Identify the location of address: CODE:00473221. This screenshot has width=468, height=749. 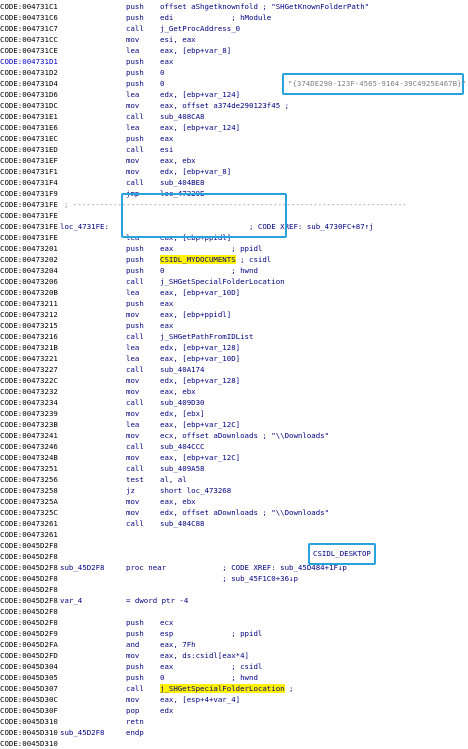
(29, 358).